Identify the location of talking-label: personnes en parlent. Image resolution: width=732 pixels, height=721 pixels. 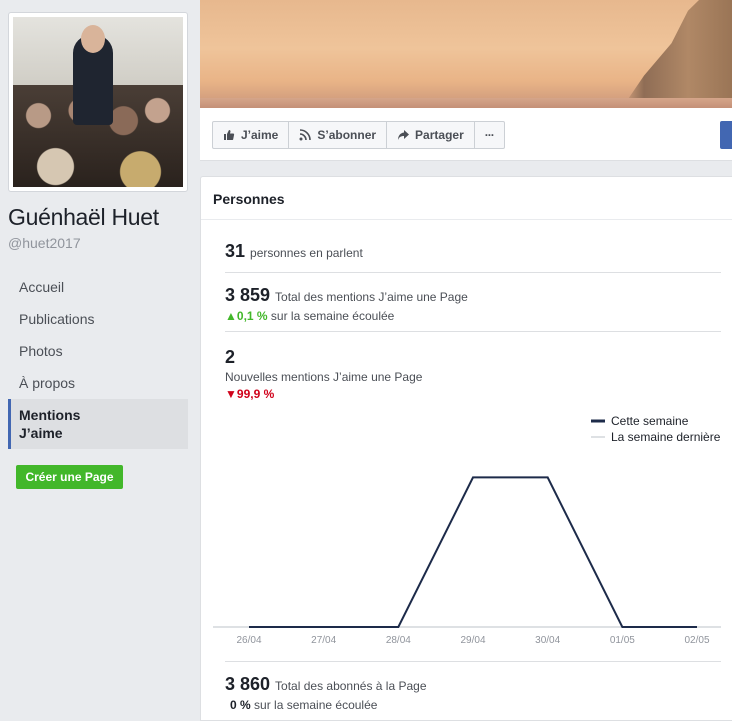
(306, 253).